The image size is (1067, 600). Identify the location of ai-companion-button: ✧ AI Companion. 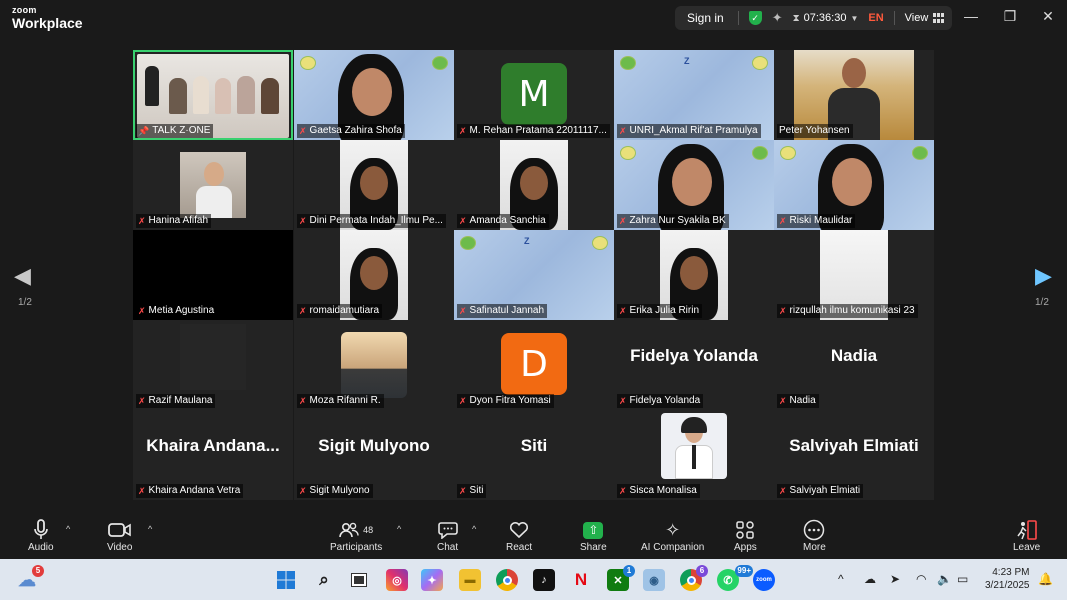
(672, 536).